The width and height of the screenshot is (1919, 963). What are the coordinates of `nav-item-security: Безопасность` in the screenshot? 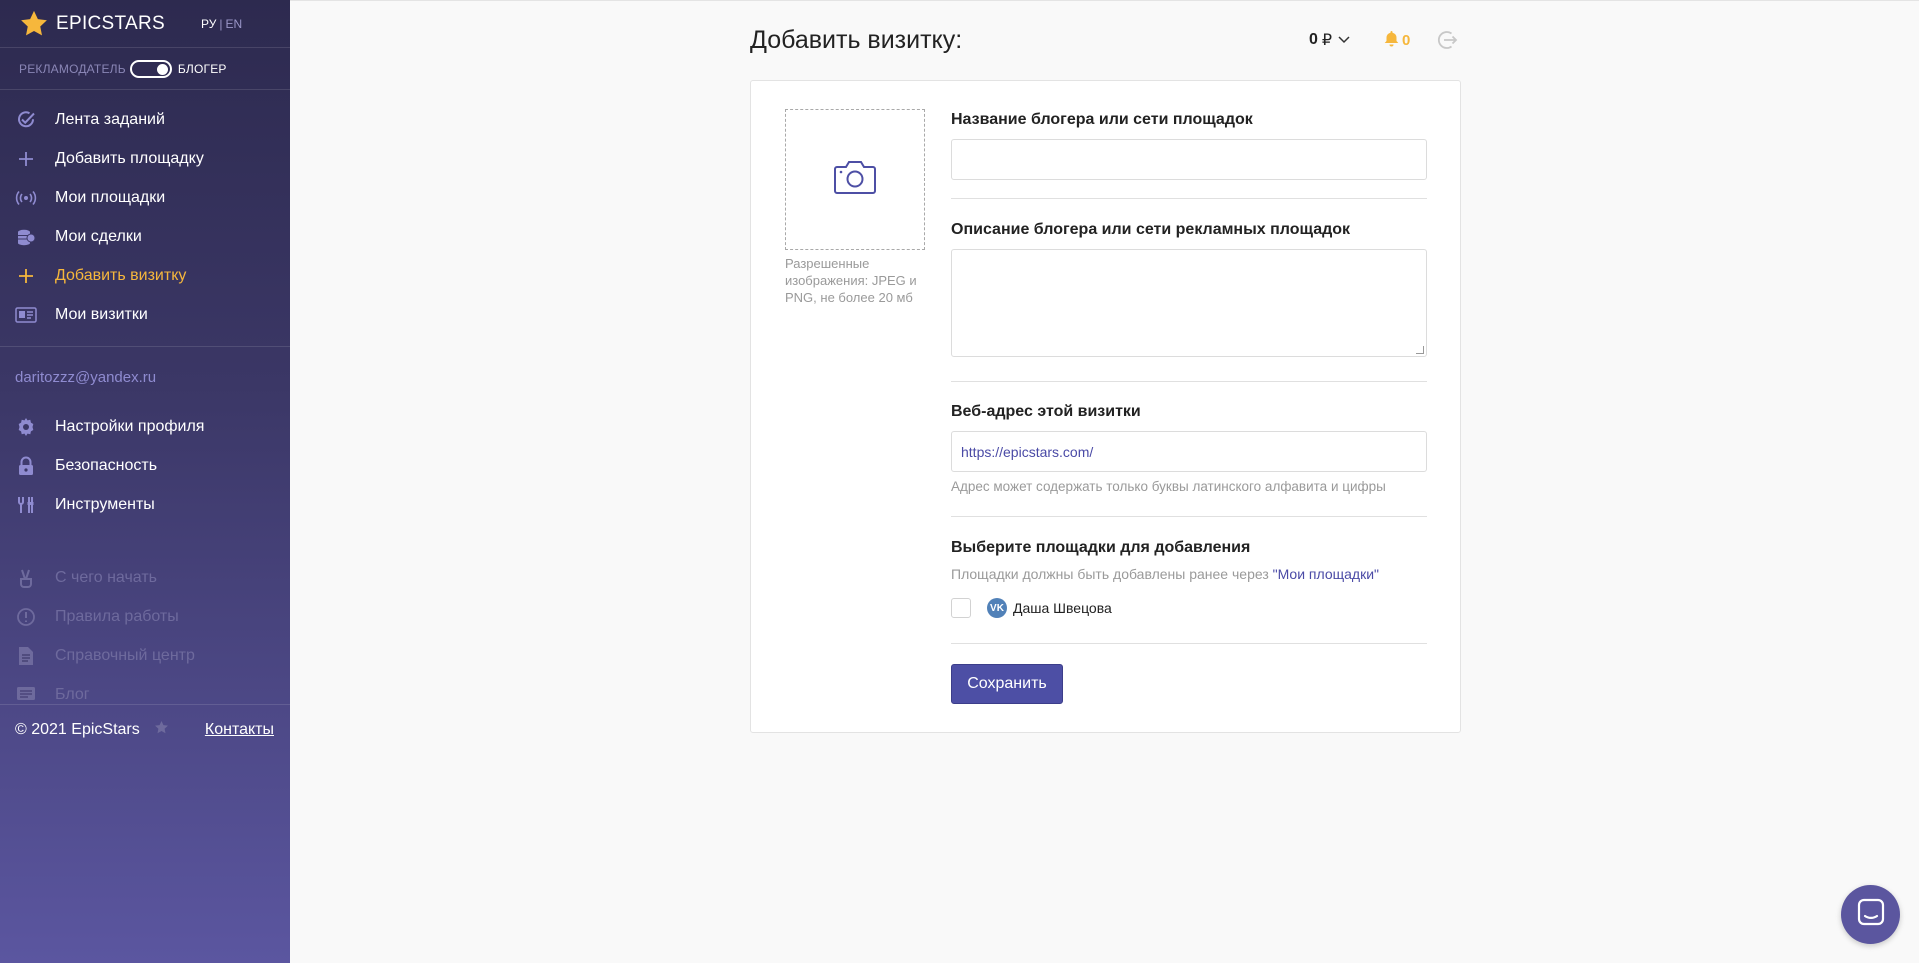 It's located at (145, 465).